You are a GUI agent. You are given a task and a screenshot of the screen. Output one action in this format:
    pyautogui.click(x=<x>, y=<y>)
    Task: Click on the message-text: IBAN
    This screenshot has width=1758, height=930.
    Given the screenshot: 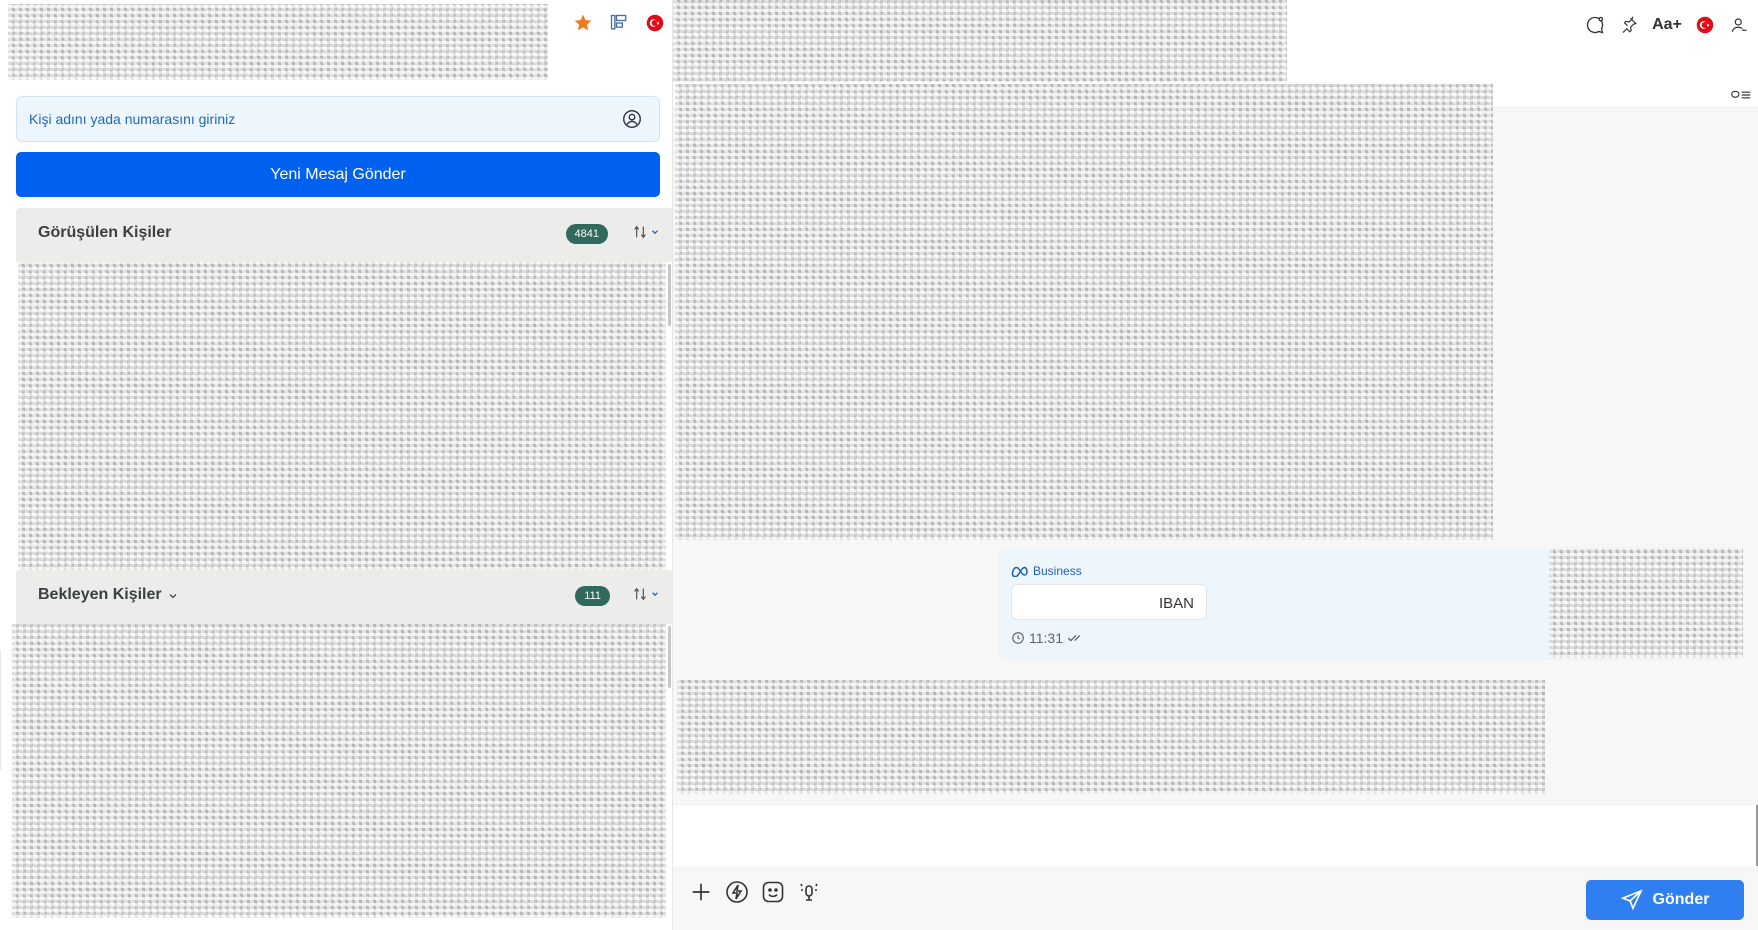 What is the action you would take?
    pyautogui.click(x=1176, y=603)
    